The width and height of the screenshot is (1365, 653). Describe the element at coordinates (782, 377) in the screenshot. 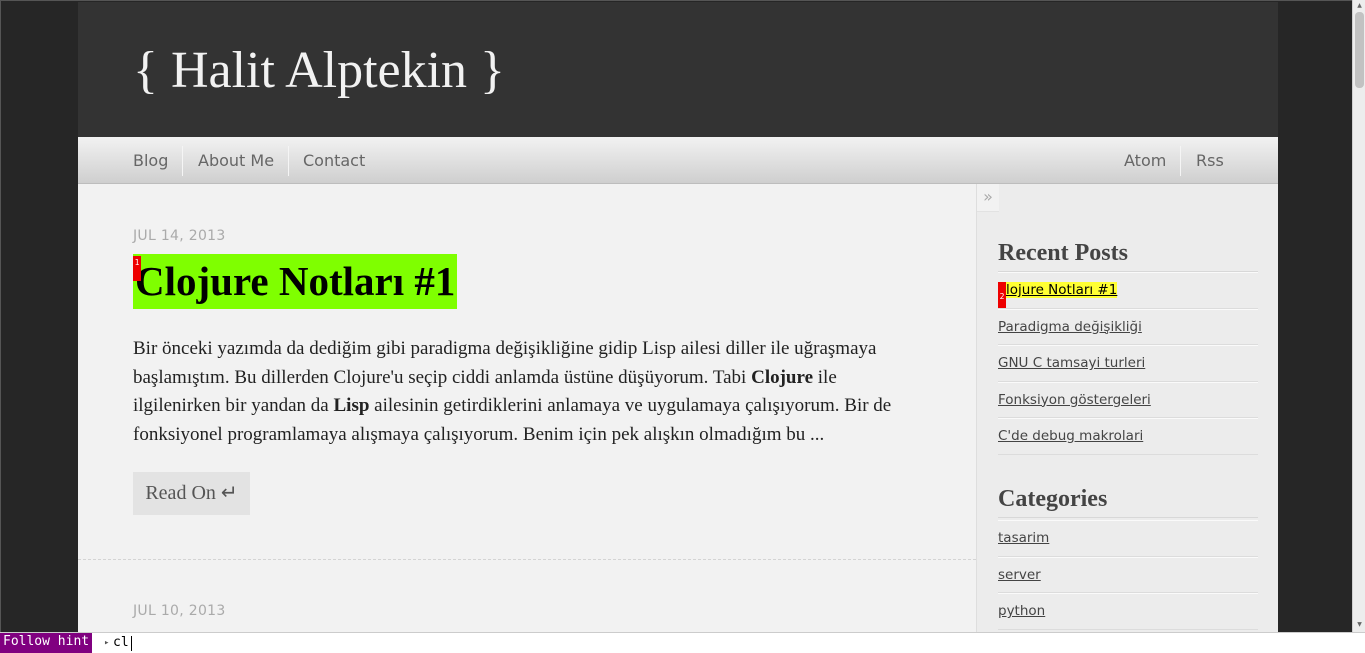

I see `excerpt-bold: Clojure` at that location.